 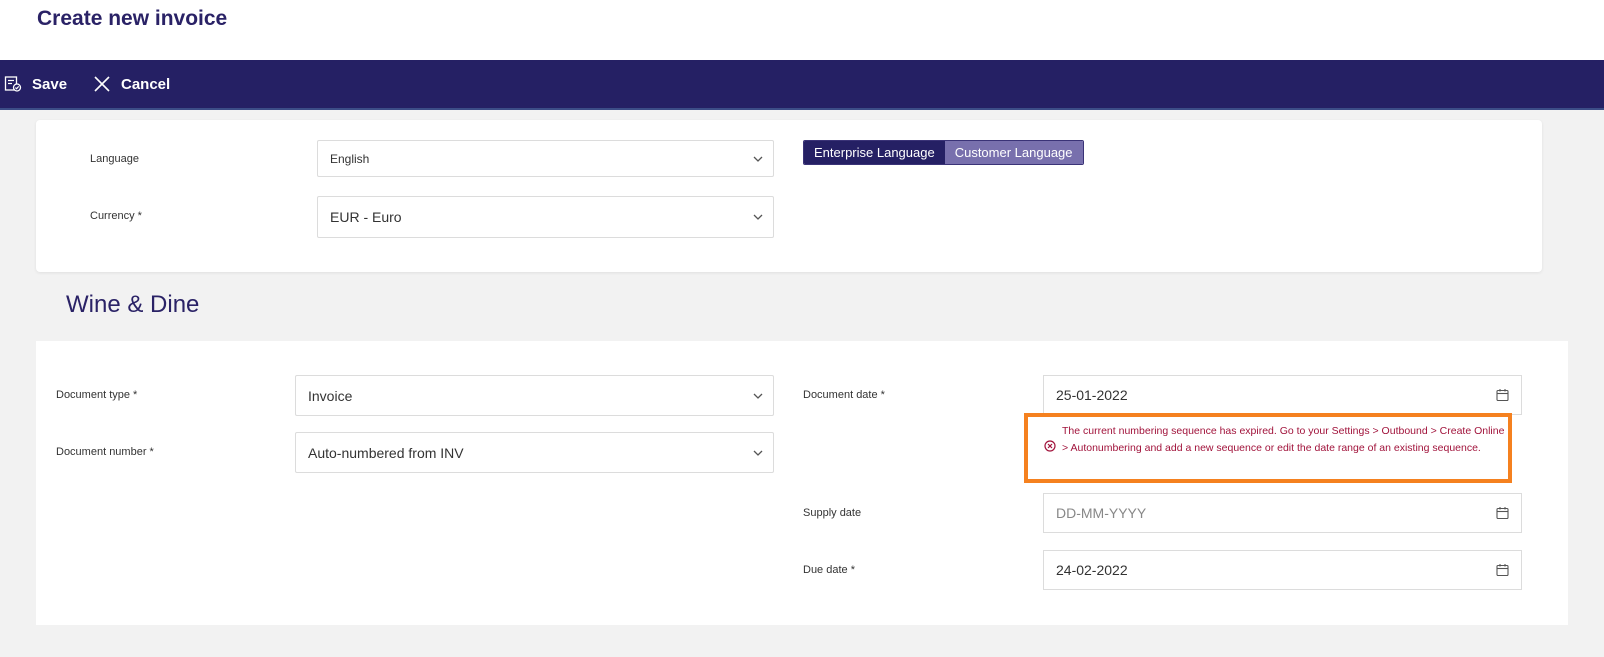 What do you see at coordinates (1282, 395) in the screenshot?
I see `document-date-input: 25-01-2022` at bounding box center [1282, 395].